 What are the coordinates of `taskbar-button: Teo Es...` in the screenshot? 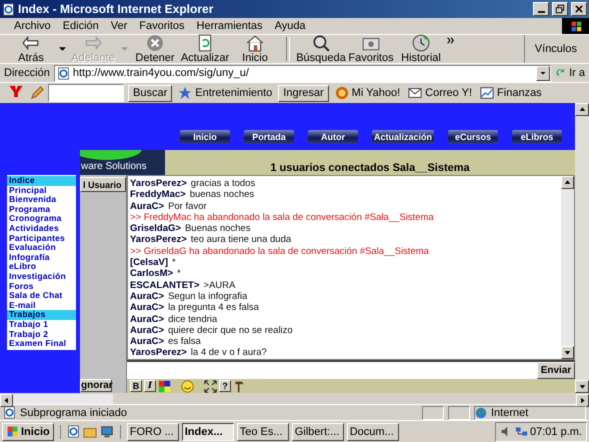 It's located at (262, 431).